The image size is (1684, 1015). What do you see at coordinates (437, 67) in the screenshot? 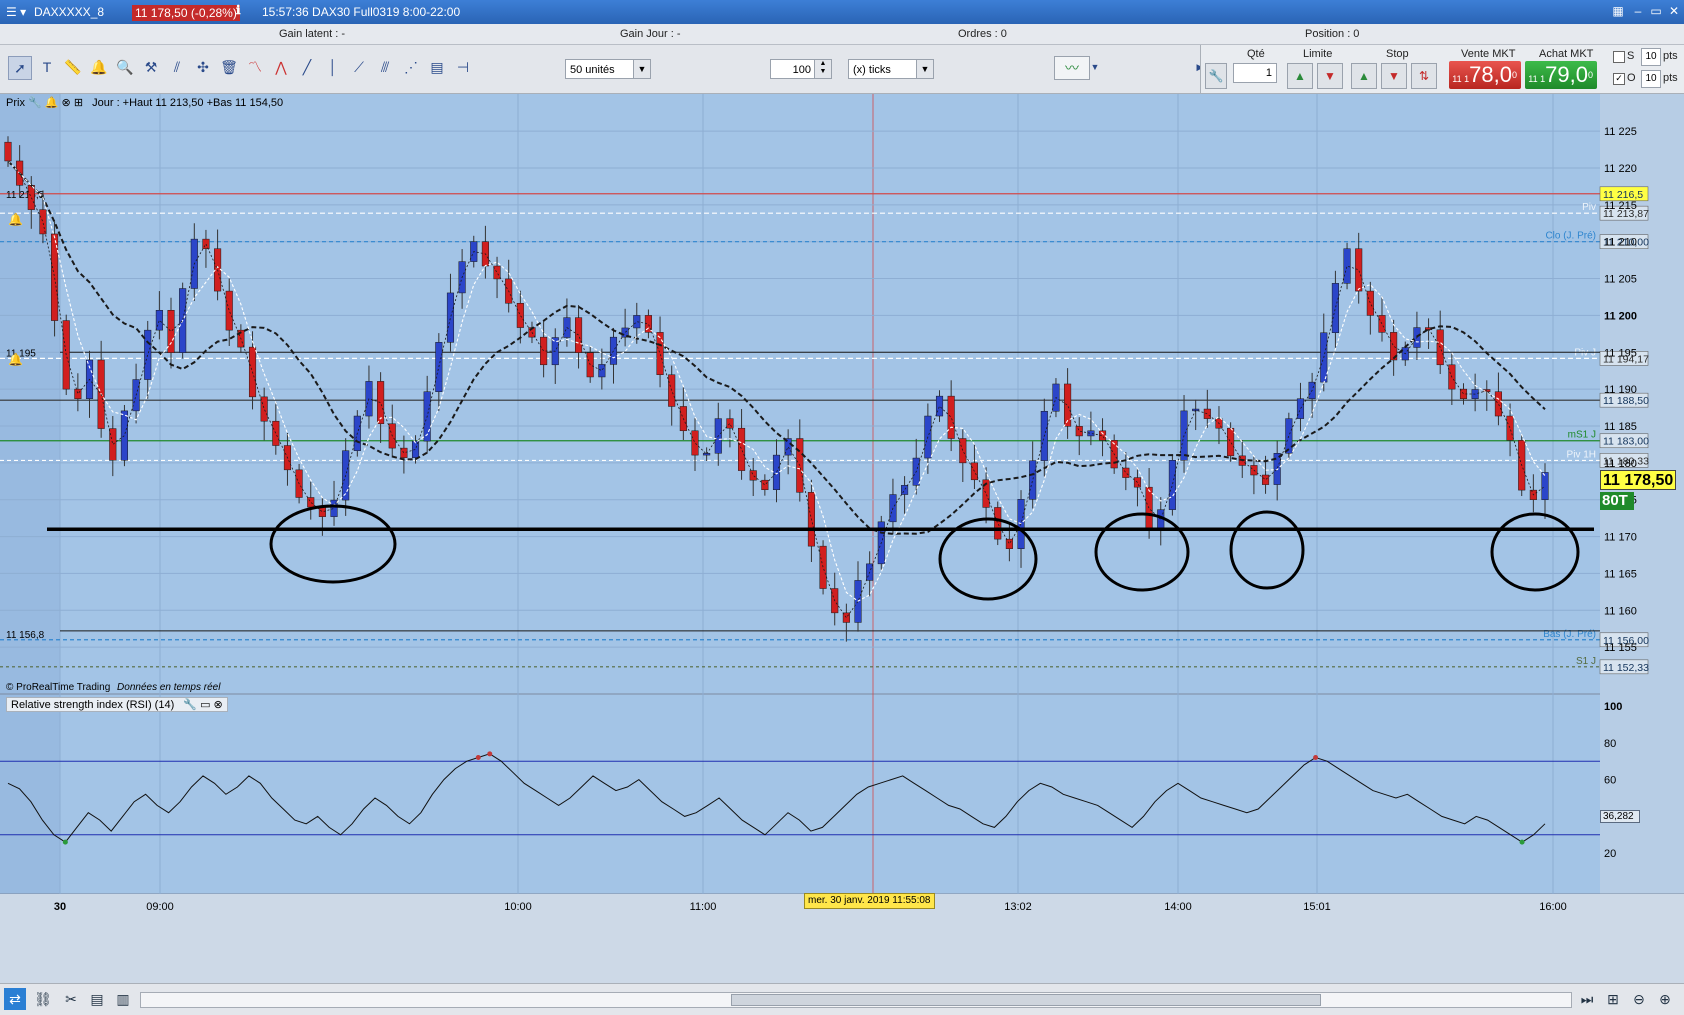
I see `chart-settings-icon: ▤` at bounding box center [437, 67].